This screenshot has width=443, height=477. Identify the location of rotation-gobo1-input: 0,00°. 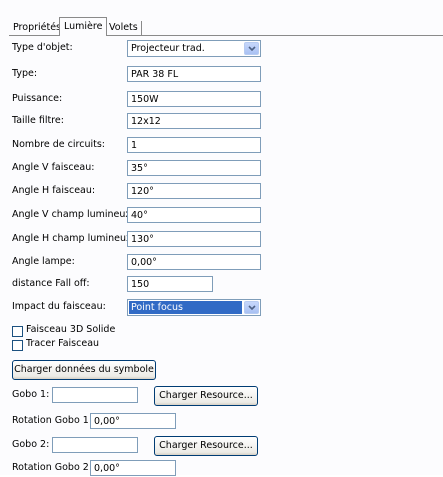
(133, 421).